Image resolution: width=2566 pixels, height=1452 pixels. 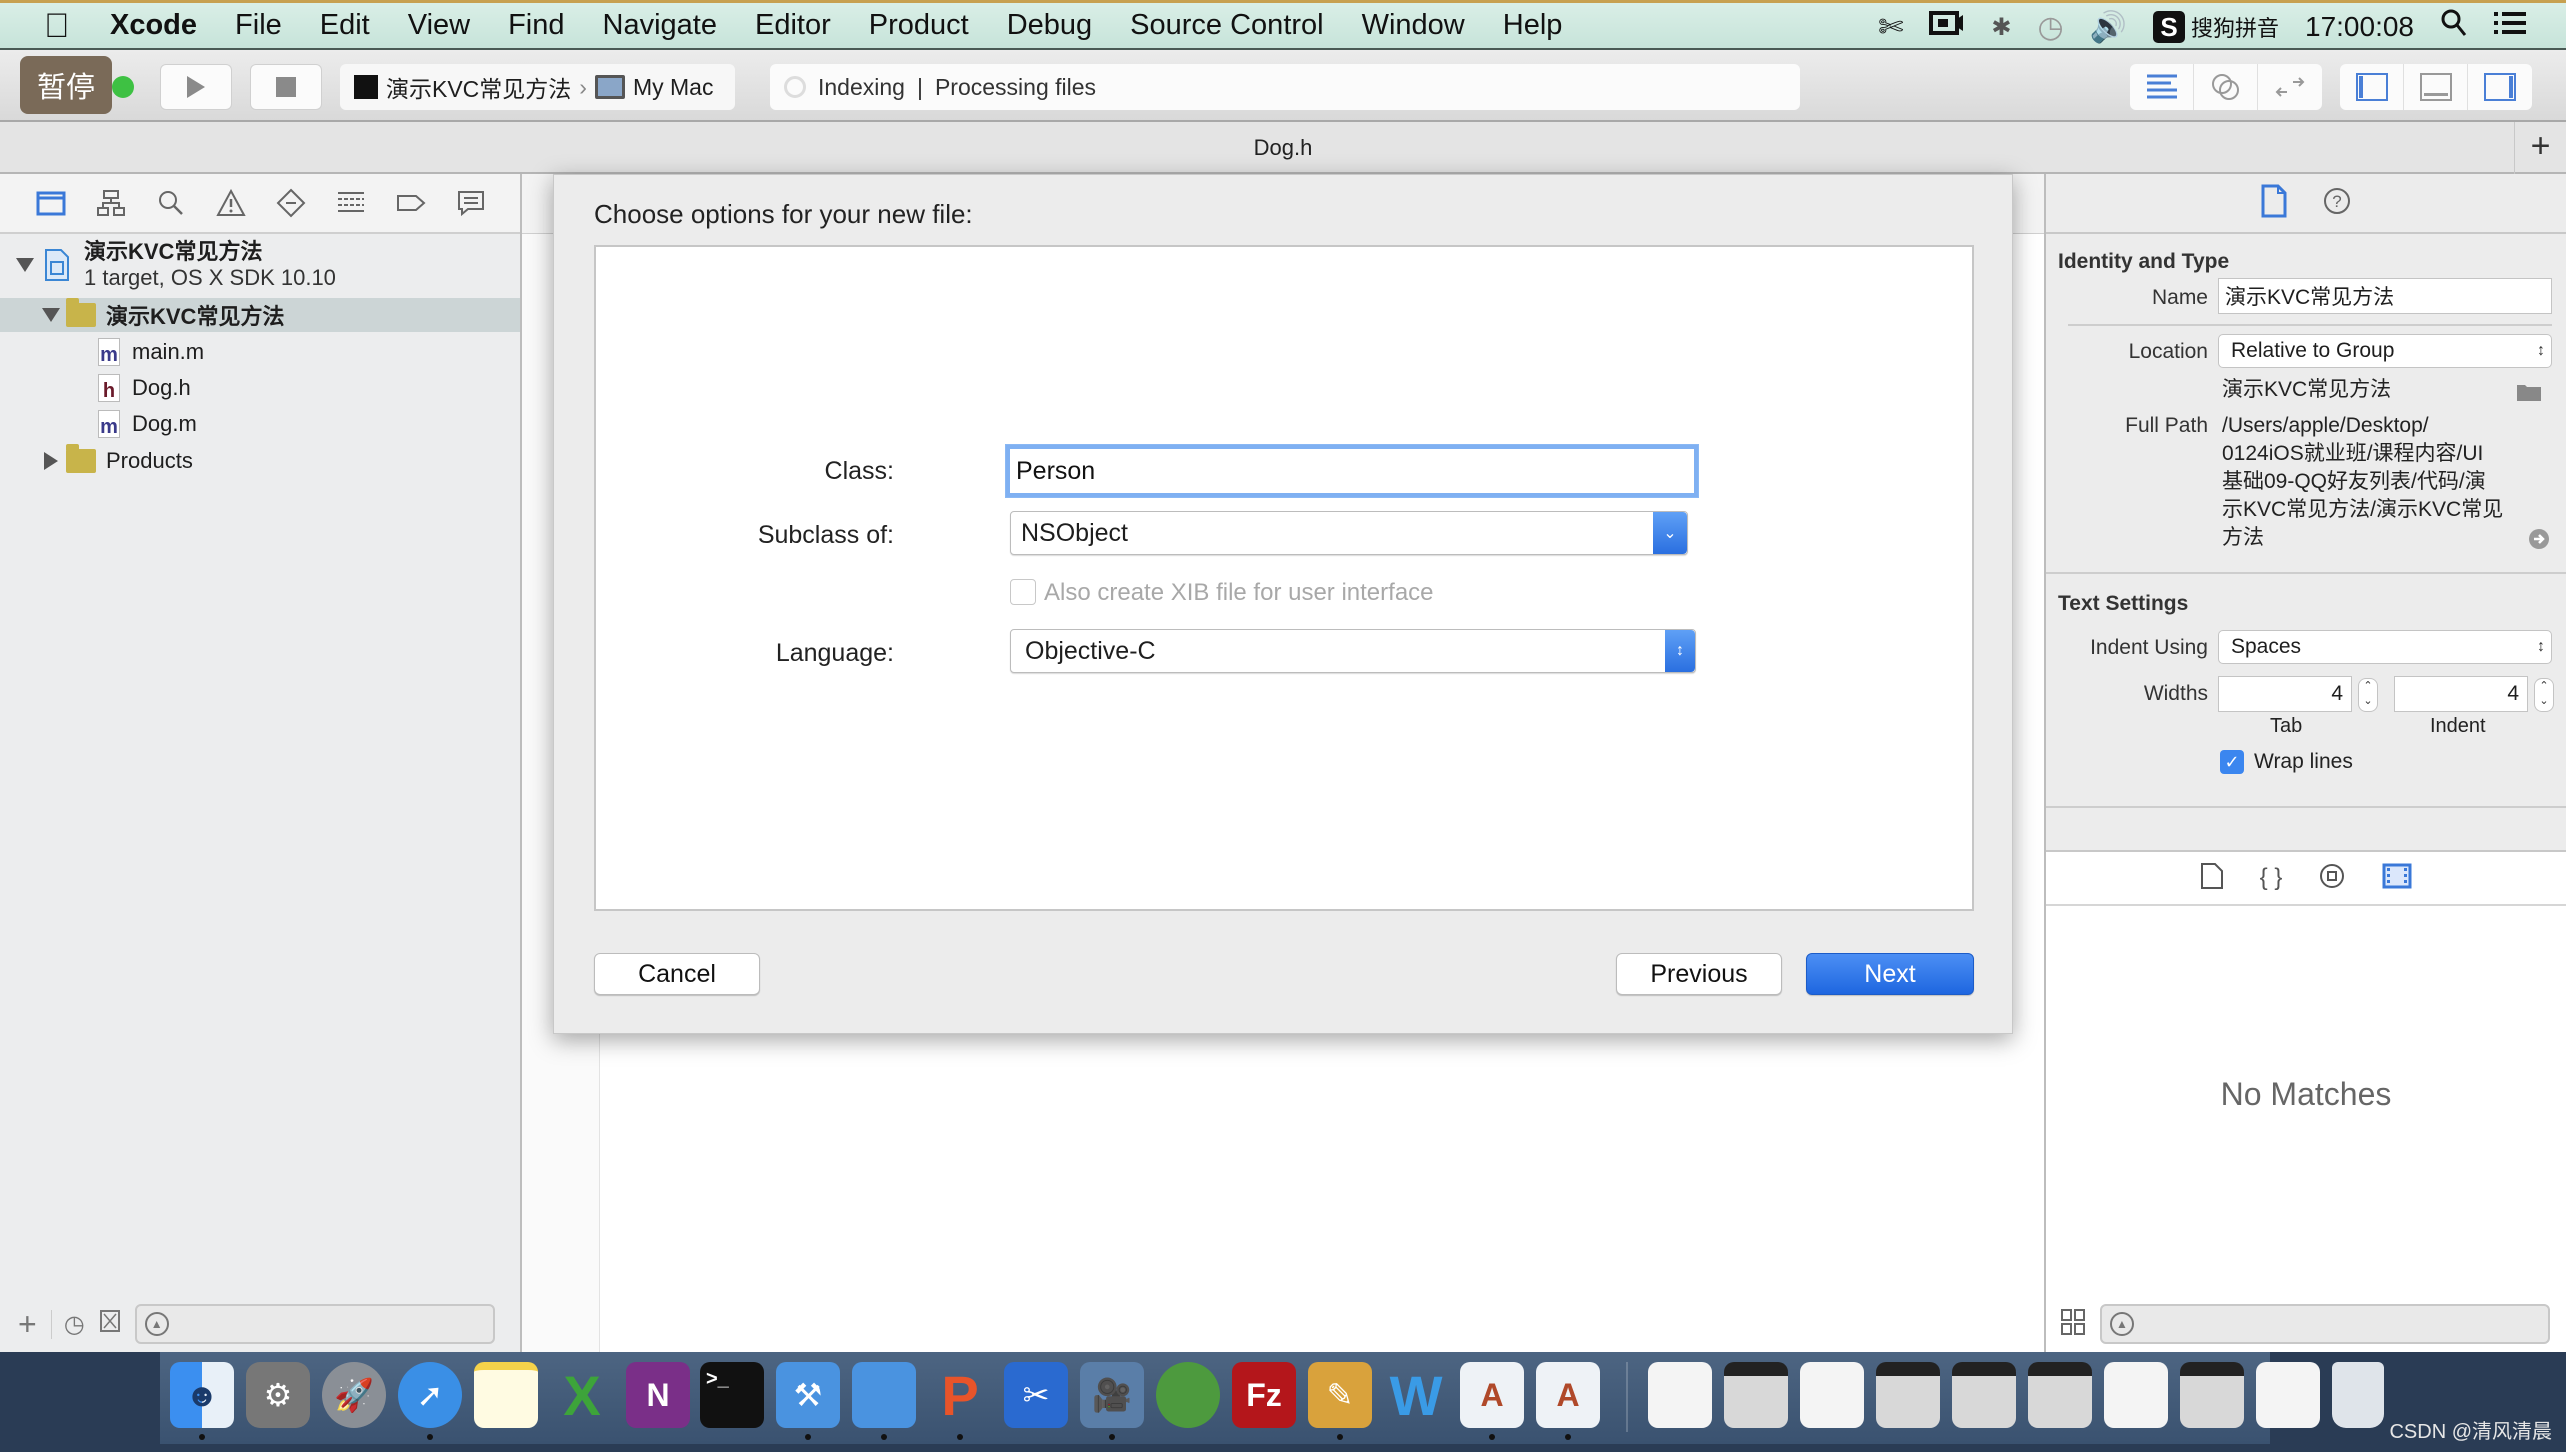 What do you see at coordinates (51, 461) in the screenshot?
I see `disclosure-triangle-closed-icon` at bounding box center [51, 461].